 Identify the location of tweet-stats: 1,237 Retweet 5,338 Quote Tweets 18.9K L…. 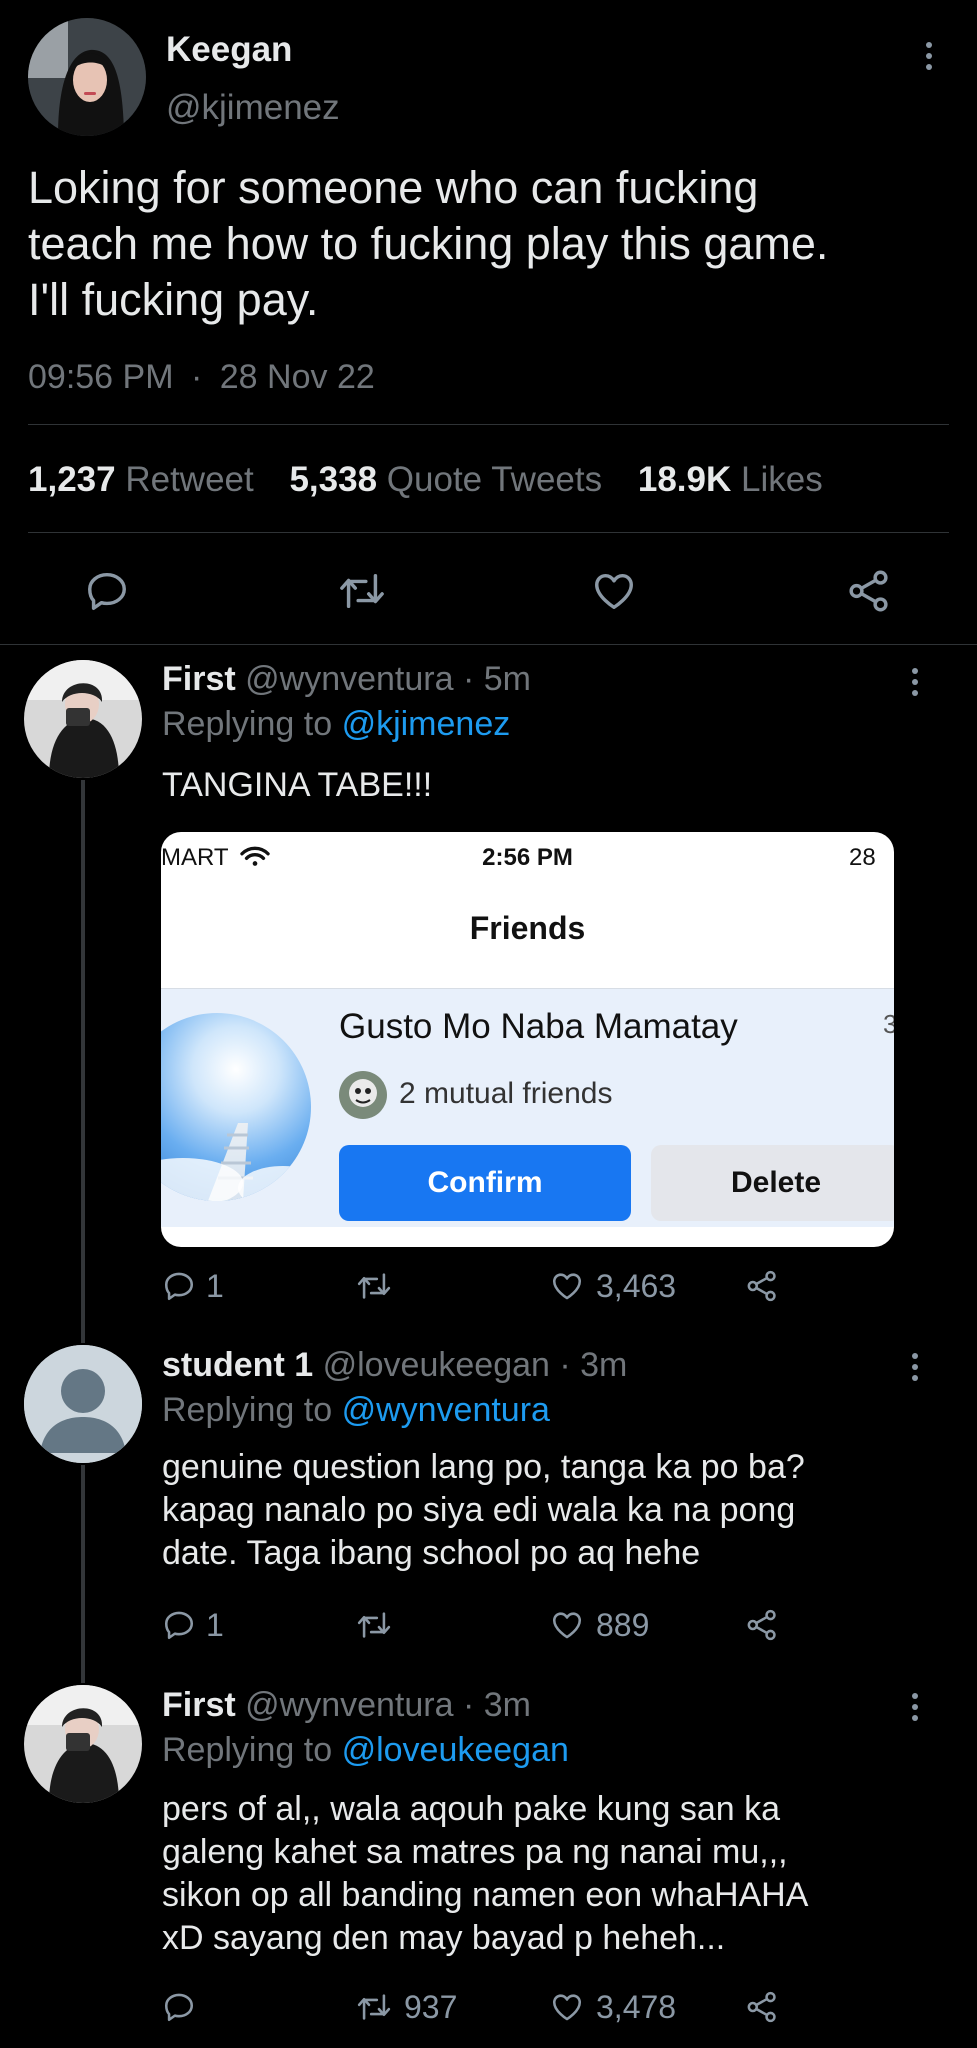
(425, 480).